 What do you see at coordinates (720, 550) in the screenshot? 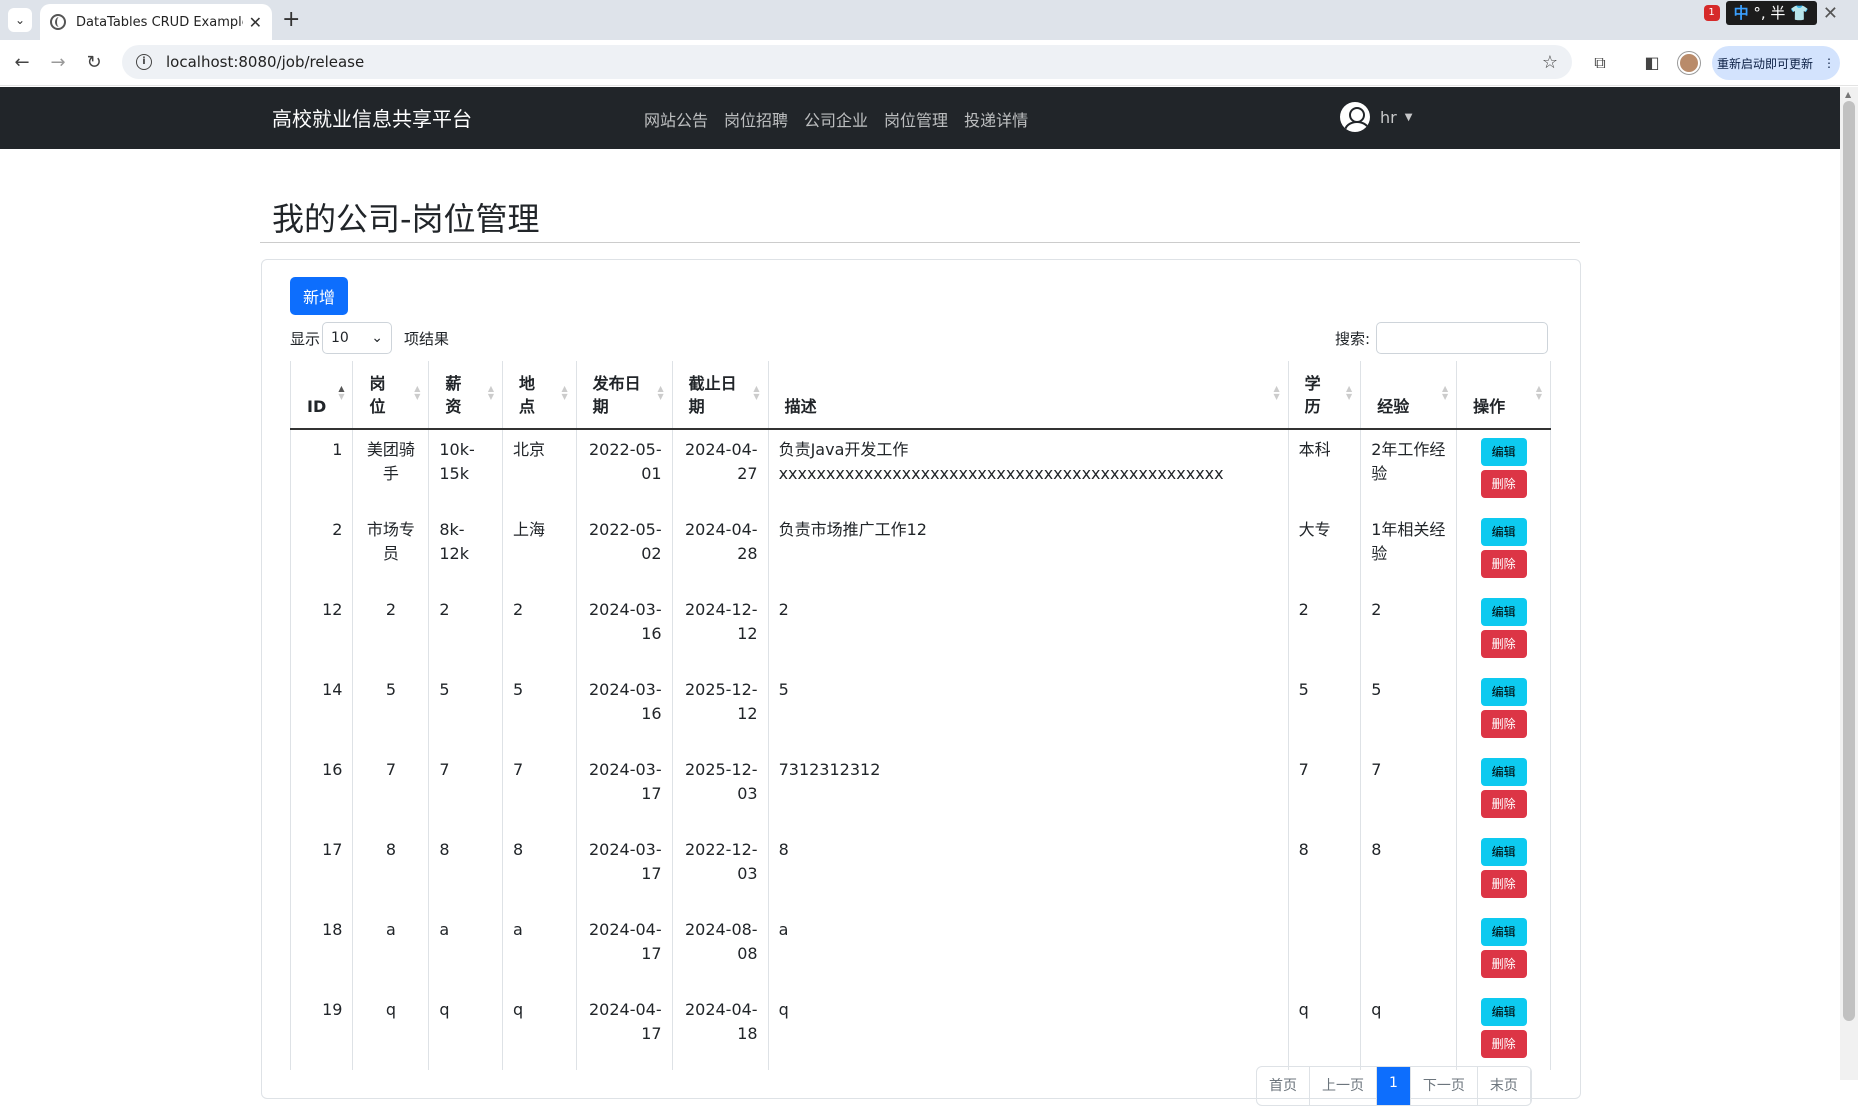
I see `cell-deadline: 2024-04- 28` at bounding box center [720, 550].